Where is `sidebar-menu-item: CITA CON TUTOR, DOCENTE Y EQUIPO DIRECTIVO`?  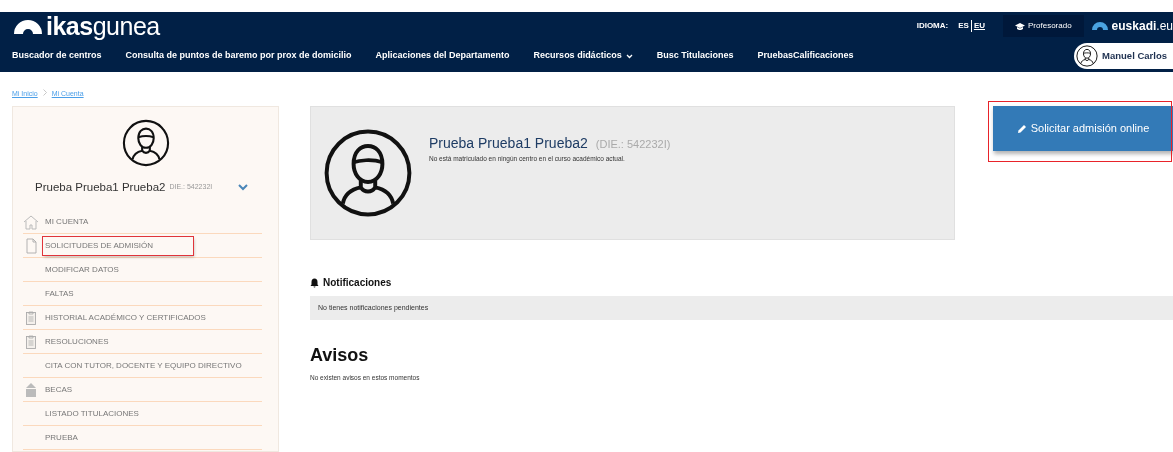
sidebar-menu-item: CITA CON TUTOR, DOCENTE Y EQUIPO DIRECTIVO is located at coordinates (162, 365).